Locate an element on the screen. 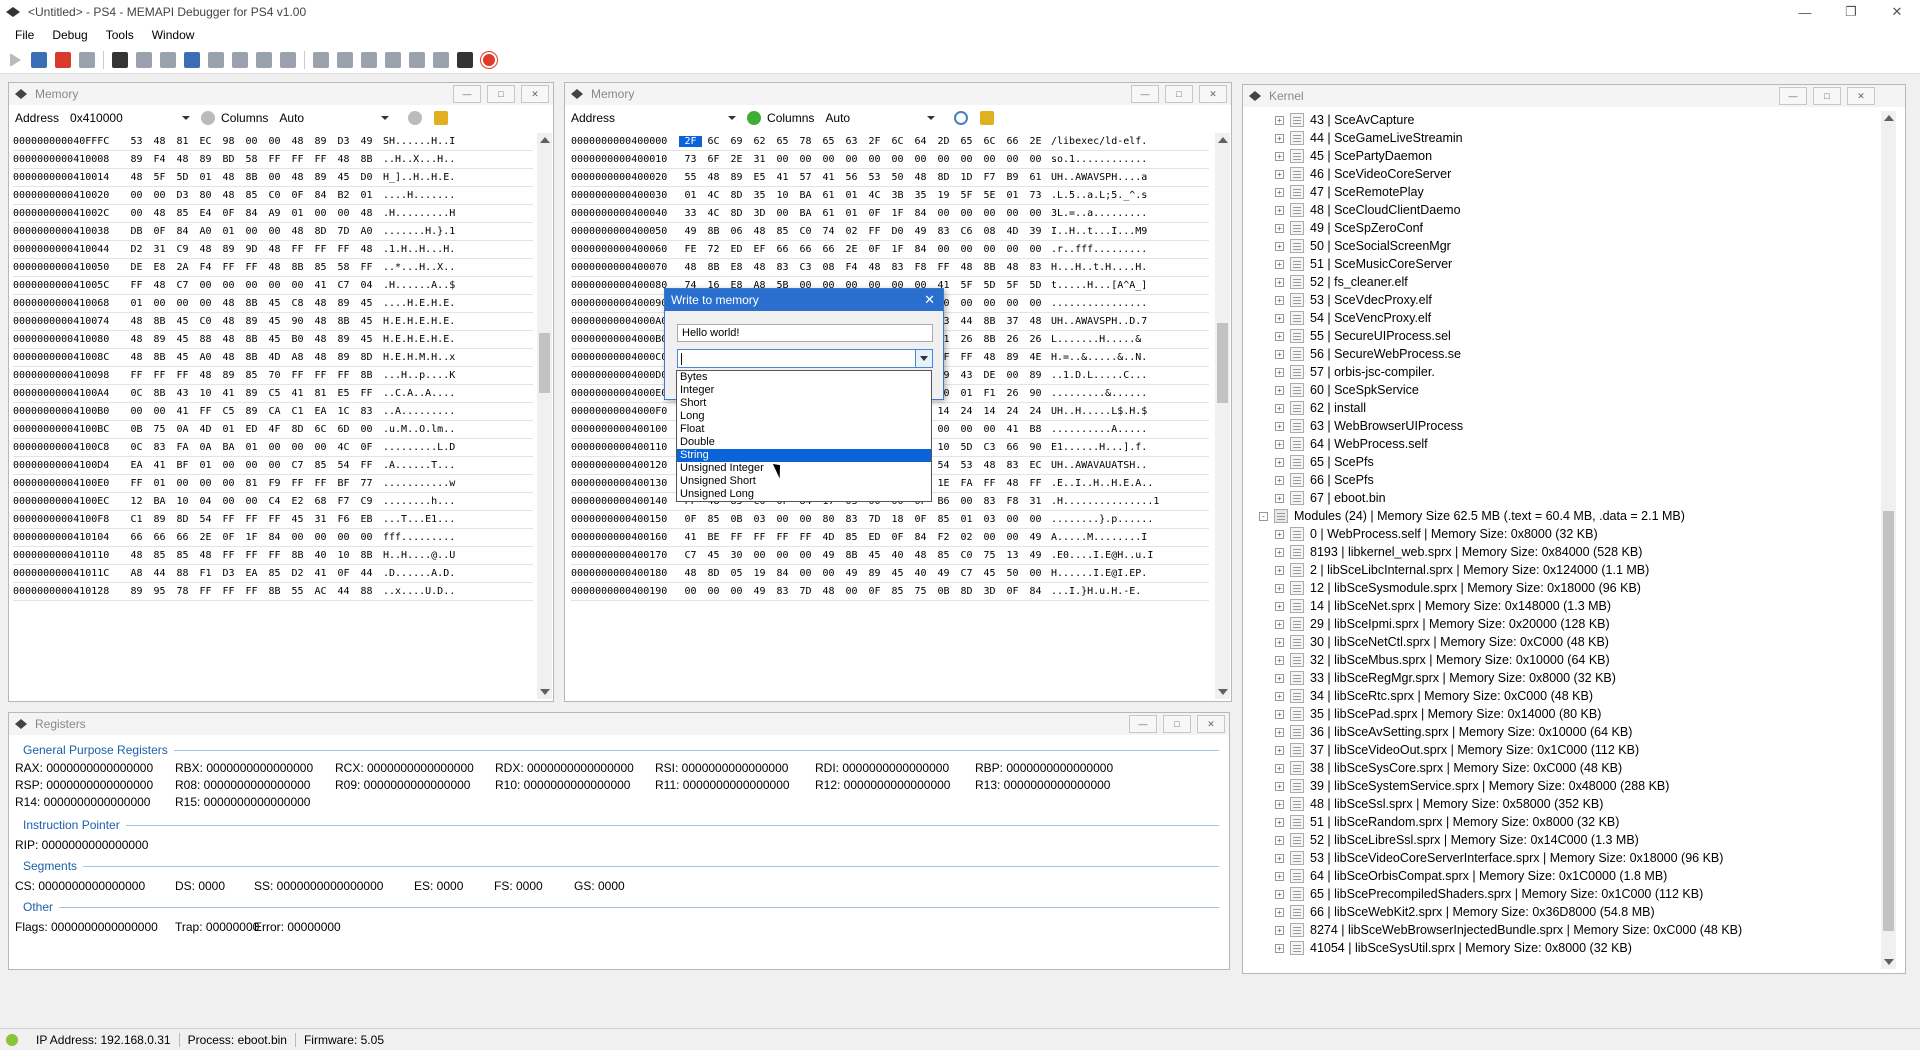  hex-byte: 5D is located at coordinates (966, 447).